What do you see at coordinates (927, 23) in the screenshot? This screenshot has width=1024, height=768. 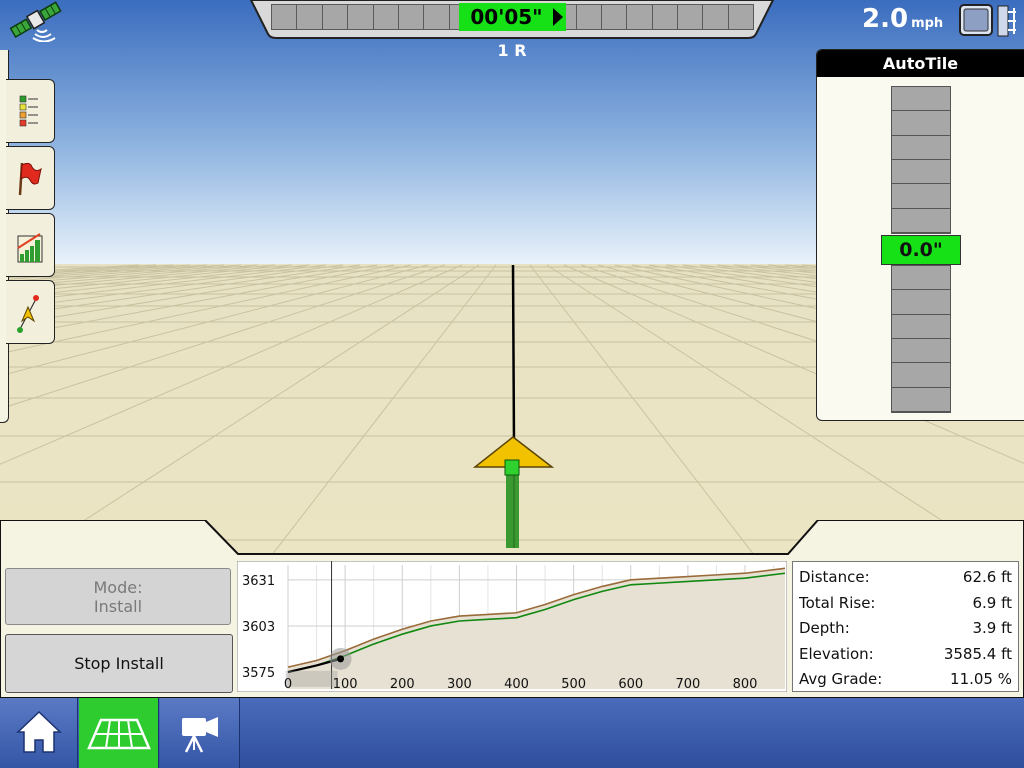 I see `speed-unit: mph` at bounding box center [927, 23].